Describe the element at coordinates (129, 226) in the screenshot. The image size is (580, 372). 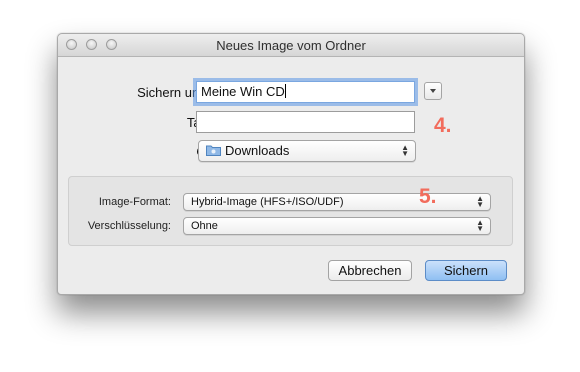
I see `encryption-label: Verschlüsselung:` at that location.